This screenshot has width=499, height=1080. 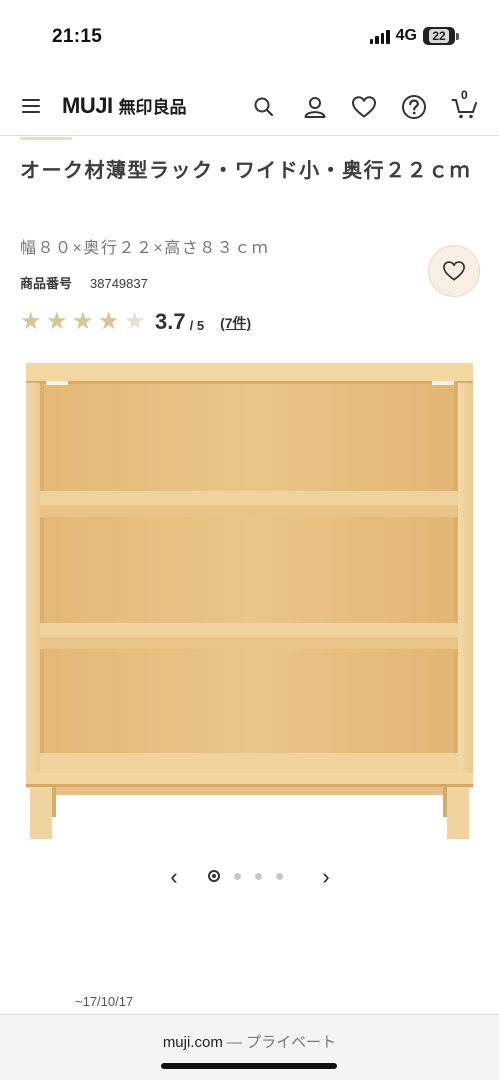 I want to click on product-code: 38749837, so click(x=119, y=283).